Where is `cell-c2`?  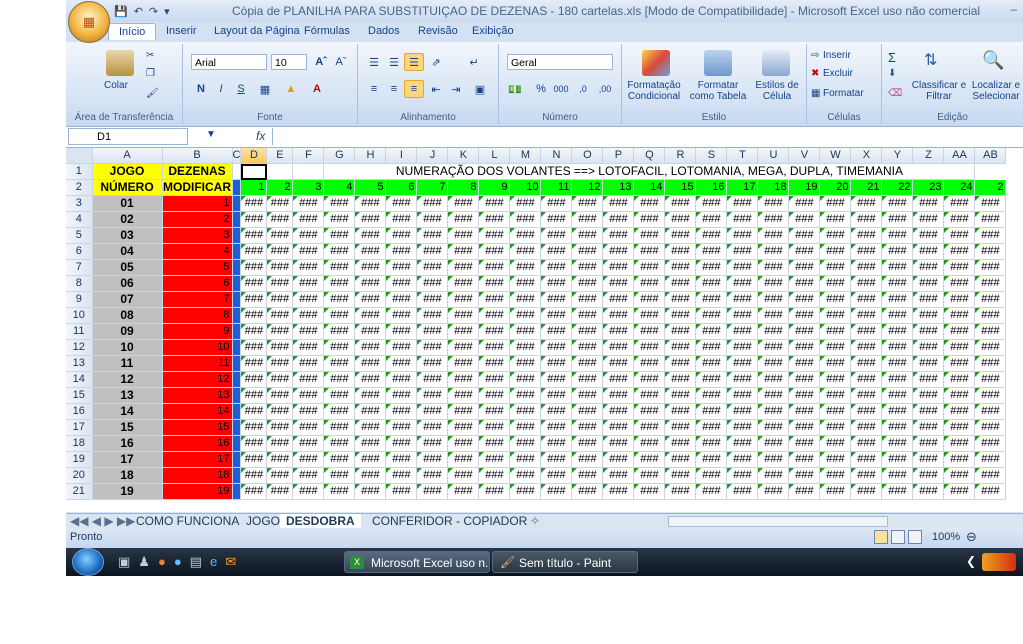 cell-c2 is located at coordinates (237, 187).